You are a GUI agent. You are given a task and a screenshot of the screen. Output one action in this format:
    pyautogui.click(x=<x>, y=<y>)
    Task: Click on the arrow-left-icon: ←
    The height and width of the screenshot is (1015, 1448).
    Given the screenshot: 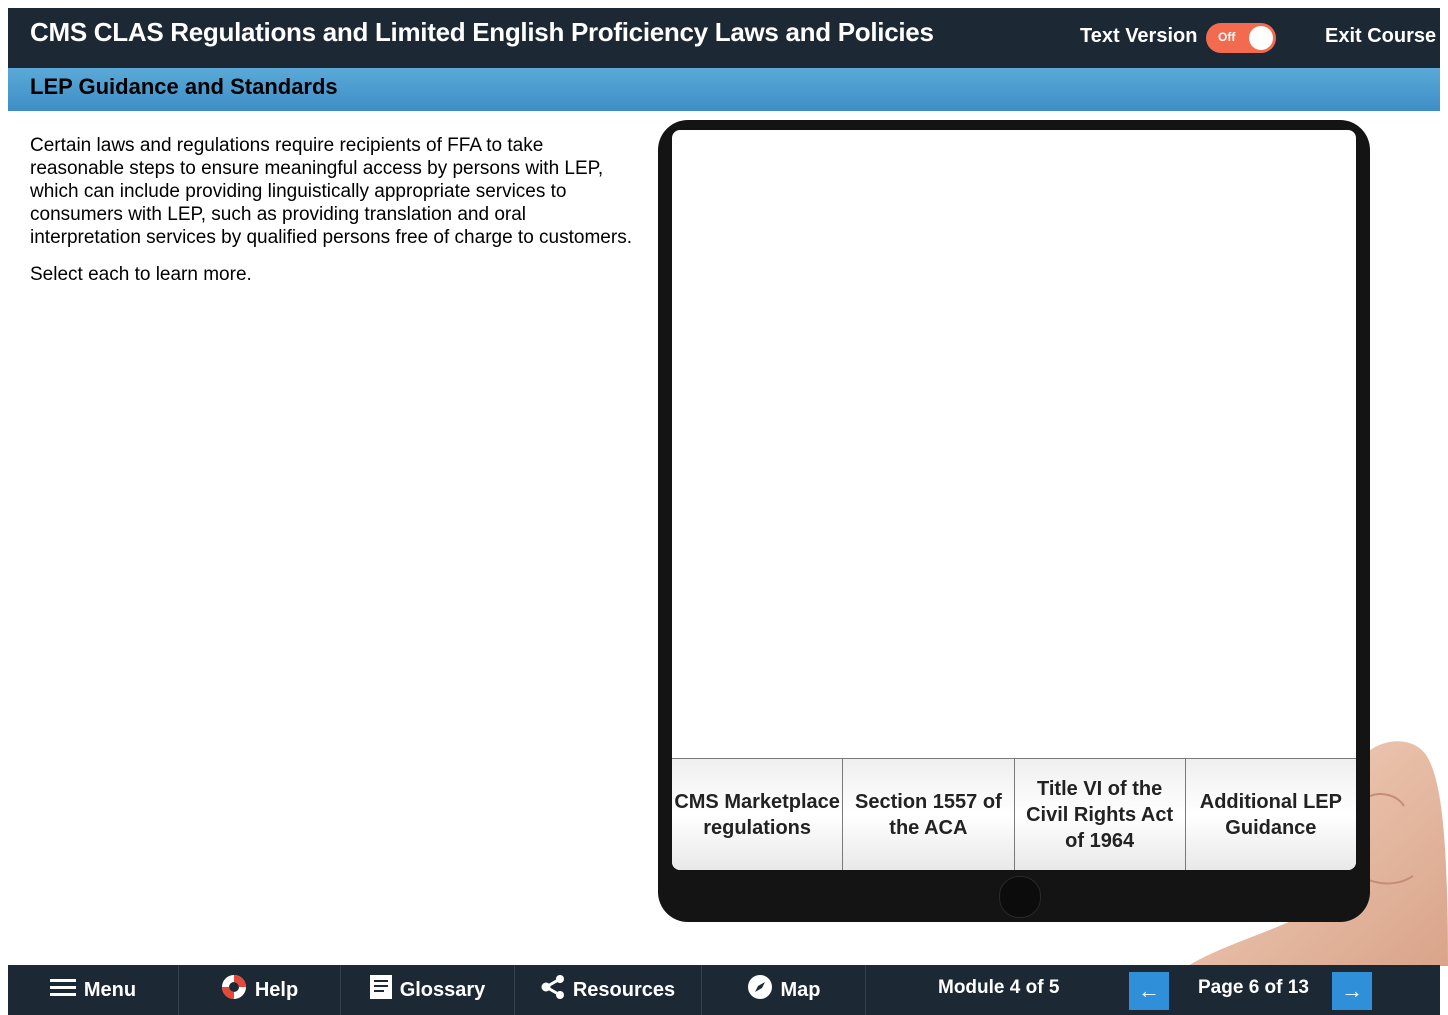 What is the action you would take?
    pyautogui.click(x=1149, y=990)
    